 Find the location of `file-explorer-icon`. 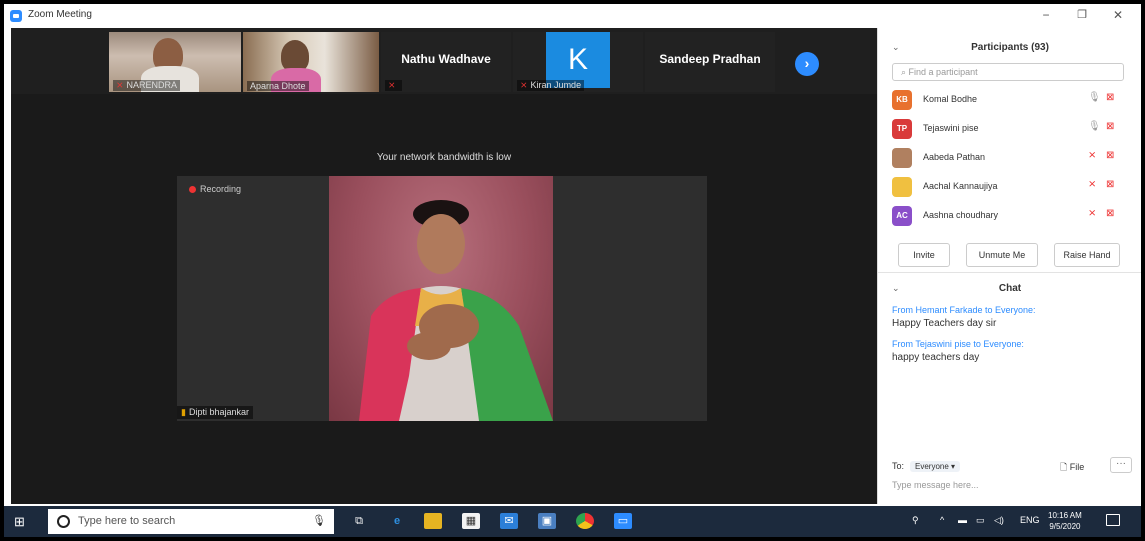

file-explorer-icon is located at coordinates (433, 521).